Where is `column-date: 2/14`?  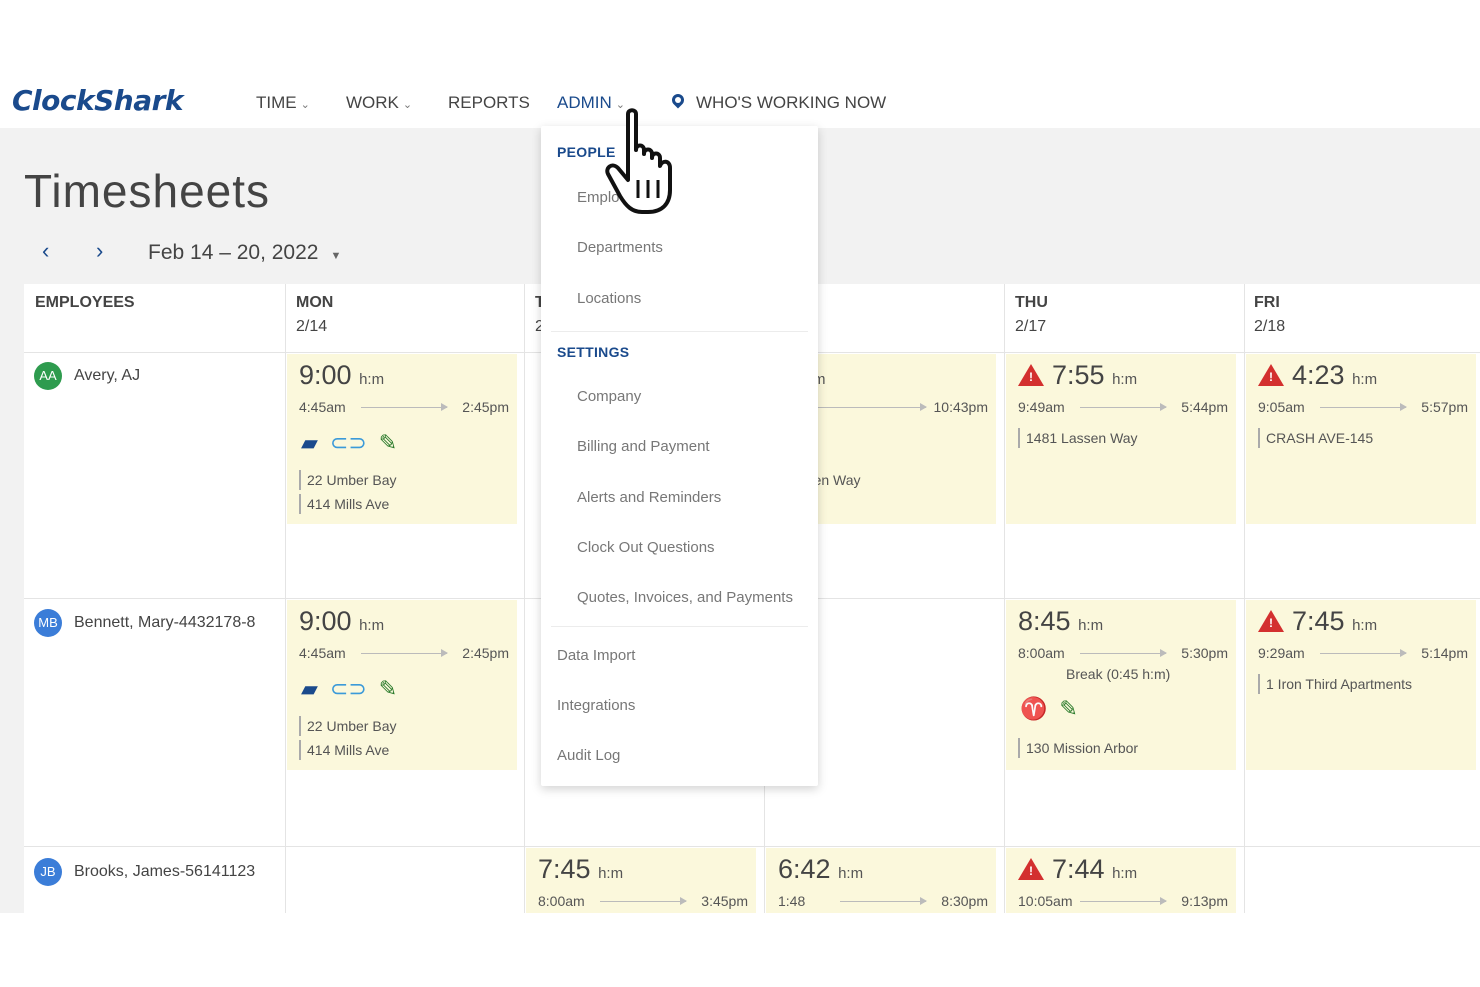
column-date: 2/14 is located at coordinates (312, 326).